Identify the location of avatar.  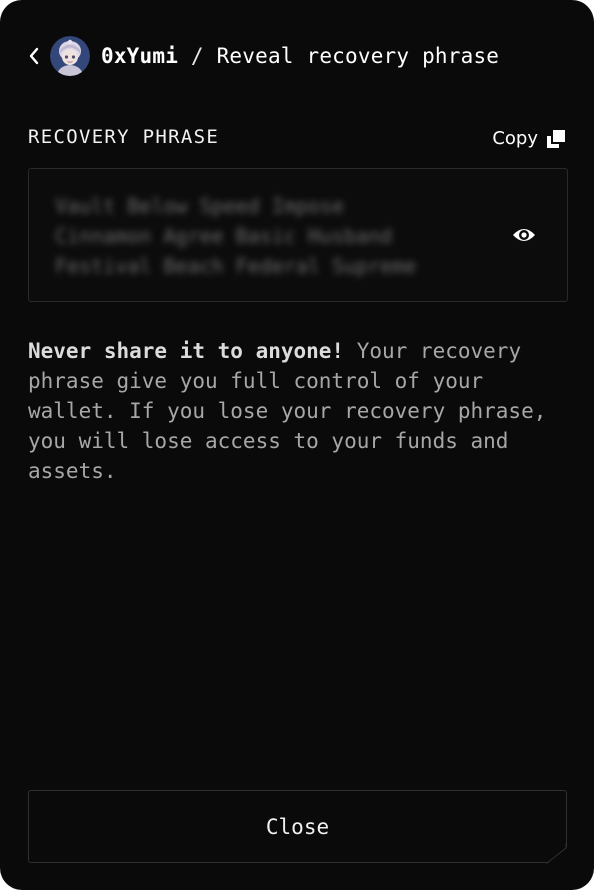
(70, 56).